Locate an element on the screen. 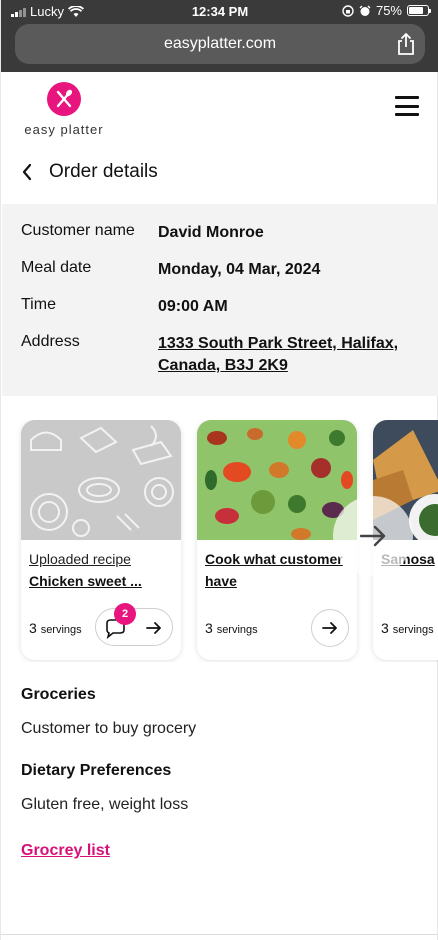 The height and width of the screenshot is (940, 438). dietary-text: Gluten free, weight loss is located at coordinates (105, 804).